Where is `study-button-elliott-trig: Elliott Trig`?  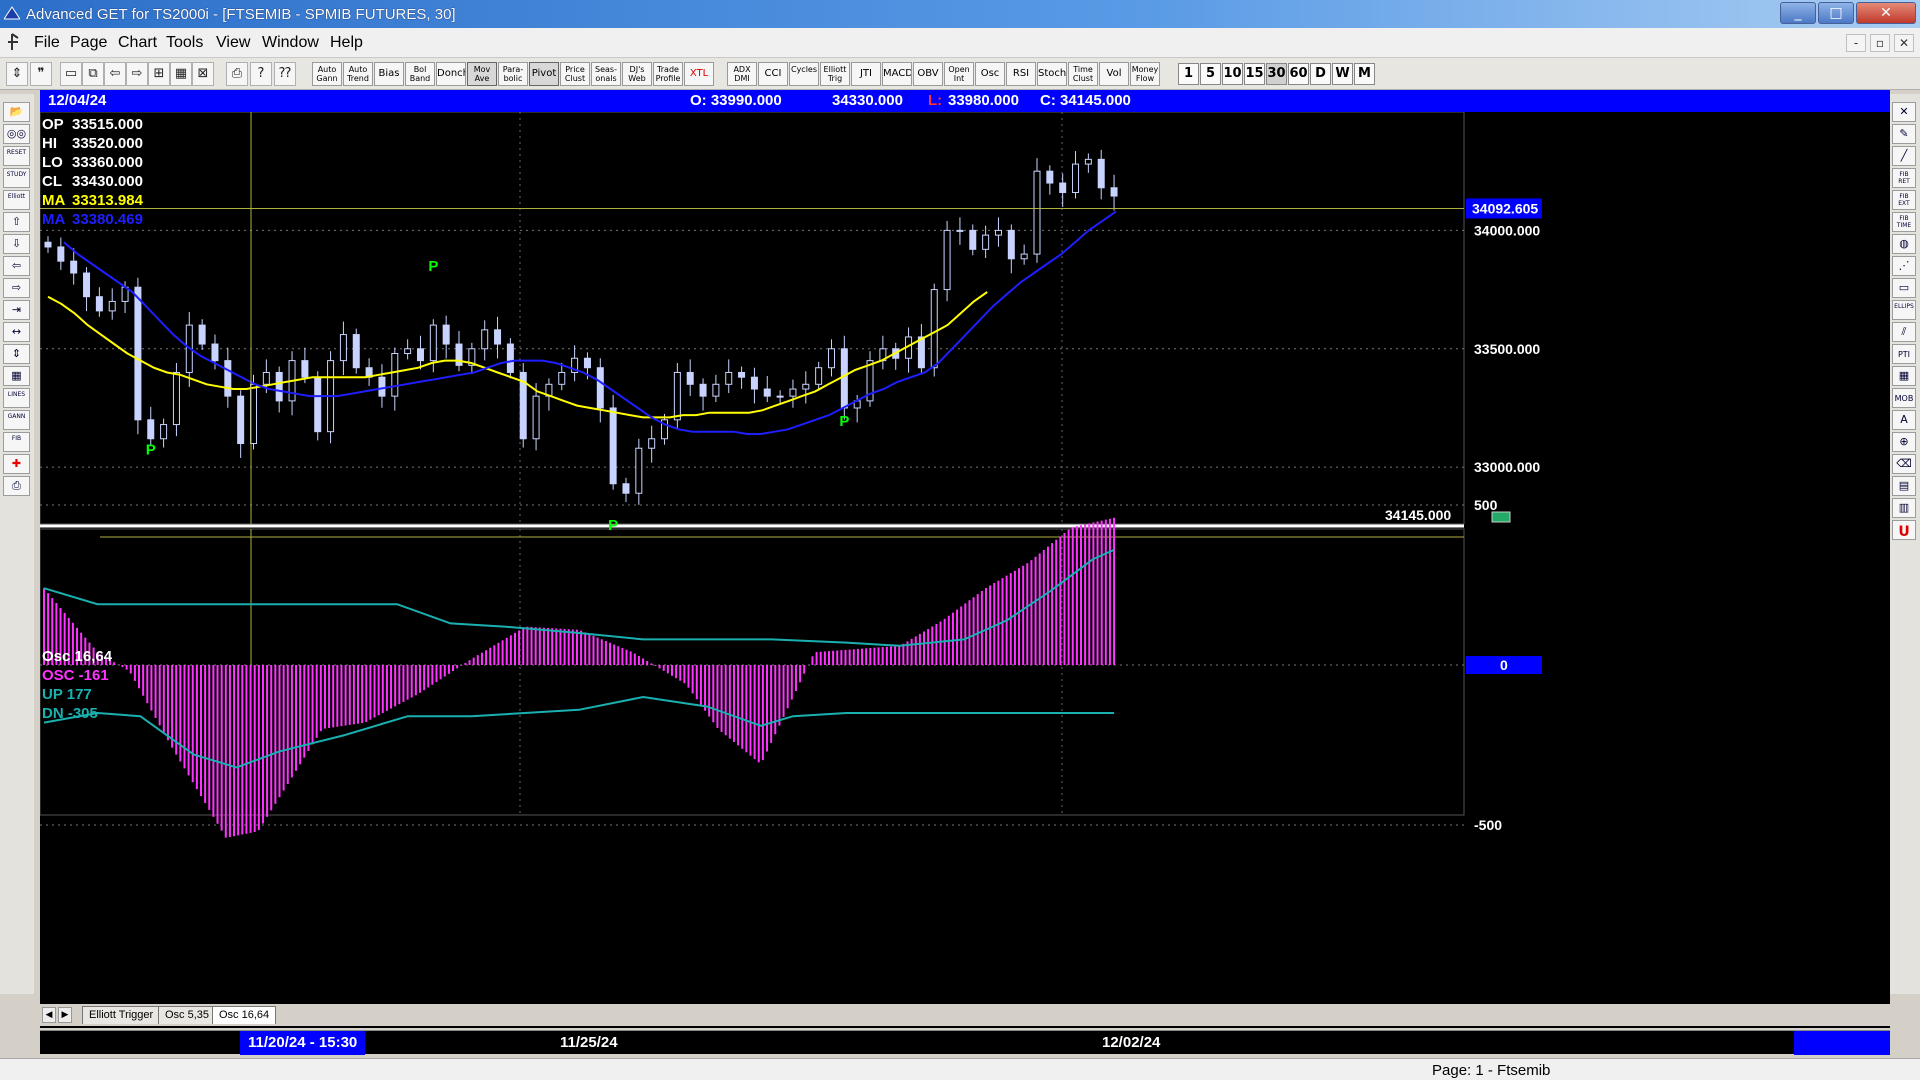
study-button-elliott-trig: Elliott Trig is located at coordinates (835, 74).